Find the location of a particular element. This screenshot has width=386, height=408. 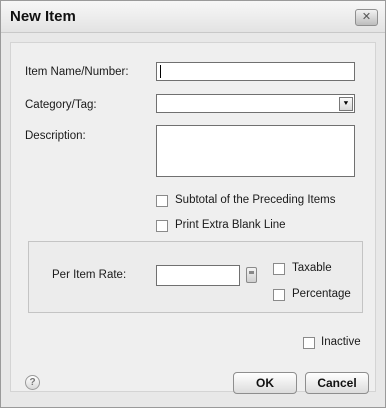

subtotal-label: Subtotal of the Preceding Items is located at coordinates (255, 200).